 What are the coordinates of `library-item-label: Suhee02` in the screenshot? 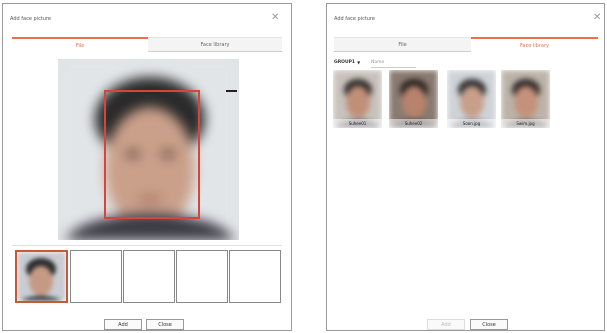 It's located at (413, 123).